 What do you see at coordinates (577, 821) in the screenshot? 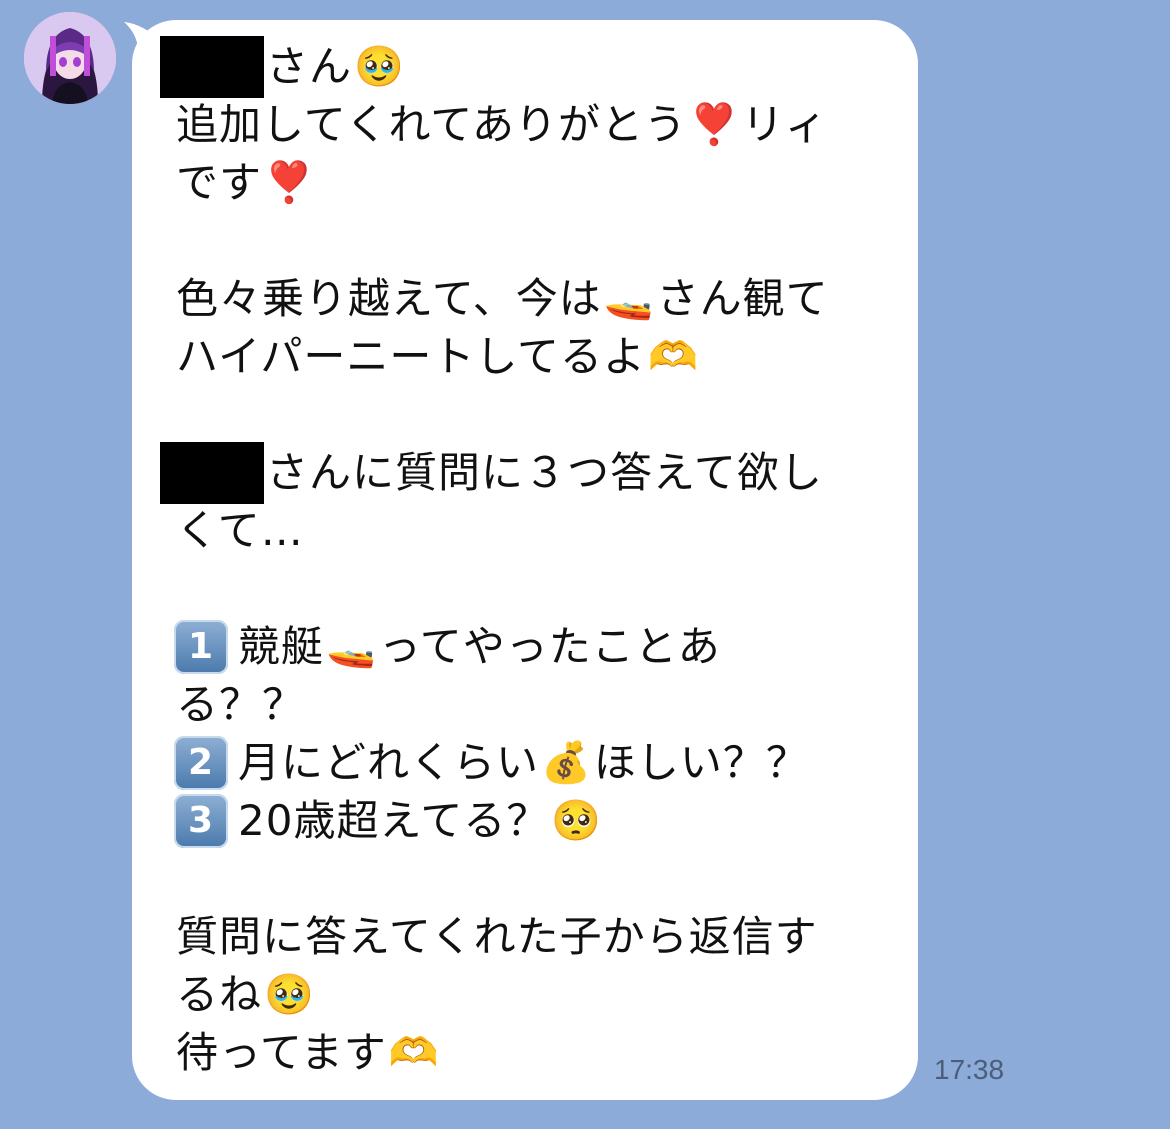
I see `pleading-face-emoji-icon: 🥺` at bounding box center [577, 821].